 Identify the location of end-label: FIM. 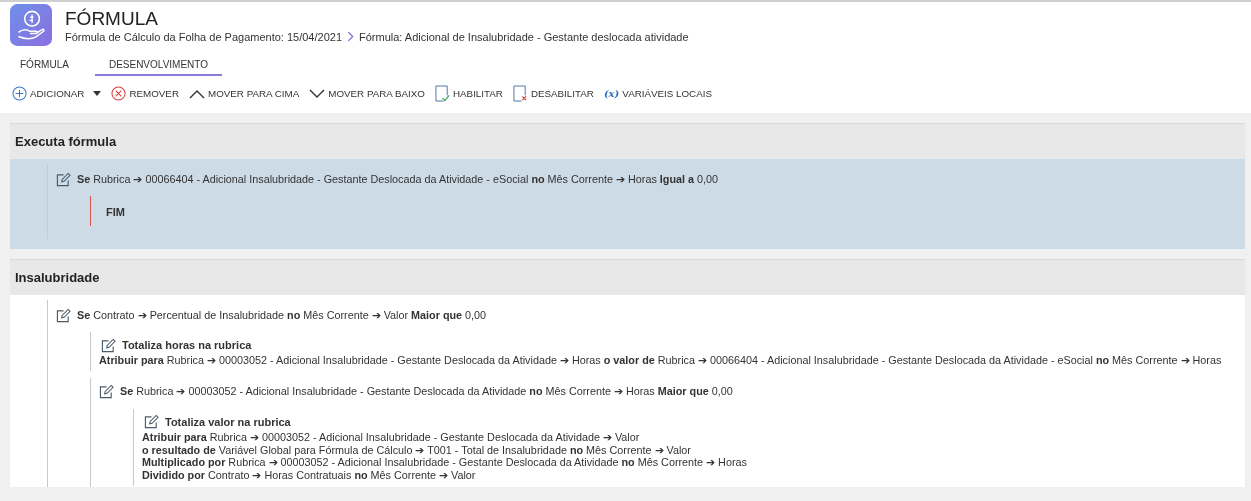
(115, 212).